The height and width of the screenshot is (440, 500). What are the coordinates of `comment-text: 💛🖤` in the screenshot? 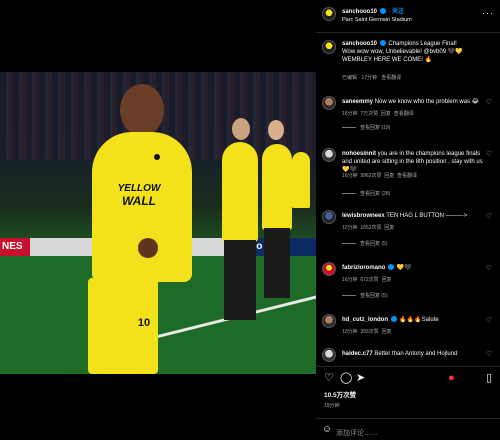 It's located at (404, 268).